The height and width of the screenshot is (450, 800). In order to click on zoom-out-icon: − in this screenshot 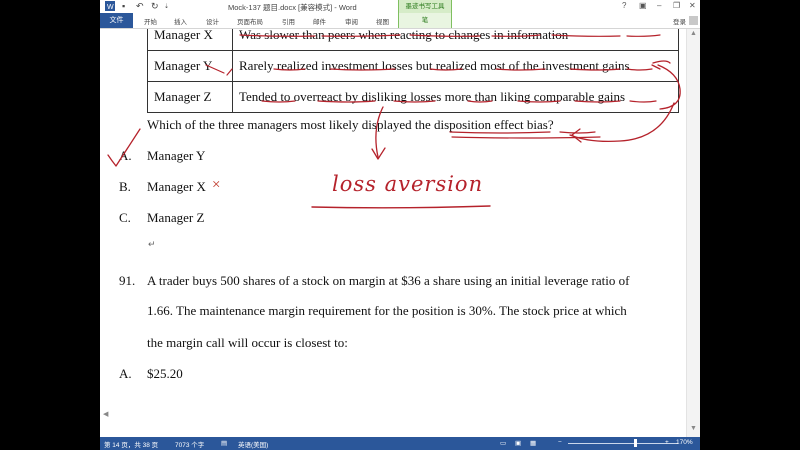, I will do `click(560, 442)`.